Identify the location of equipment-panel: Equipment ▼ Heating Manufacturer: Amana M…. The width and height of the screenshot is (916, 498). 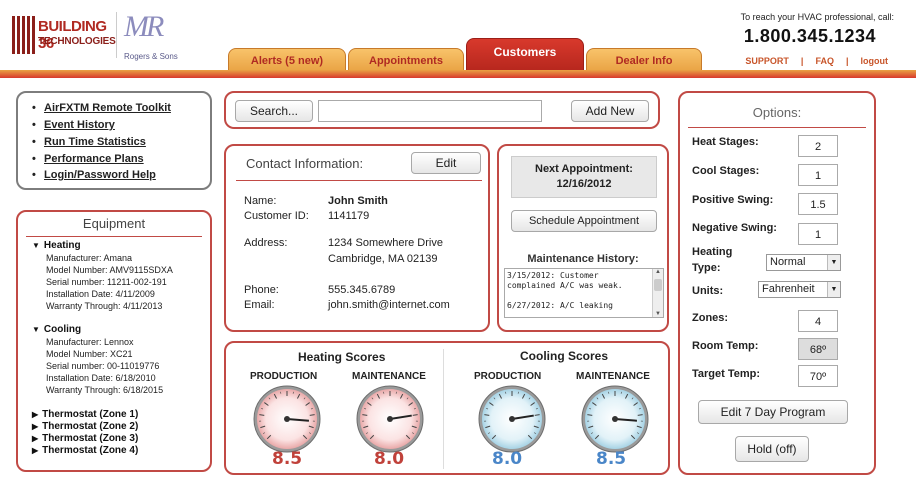
(114, 341).